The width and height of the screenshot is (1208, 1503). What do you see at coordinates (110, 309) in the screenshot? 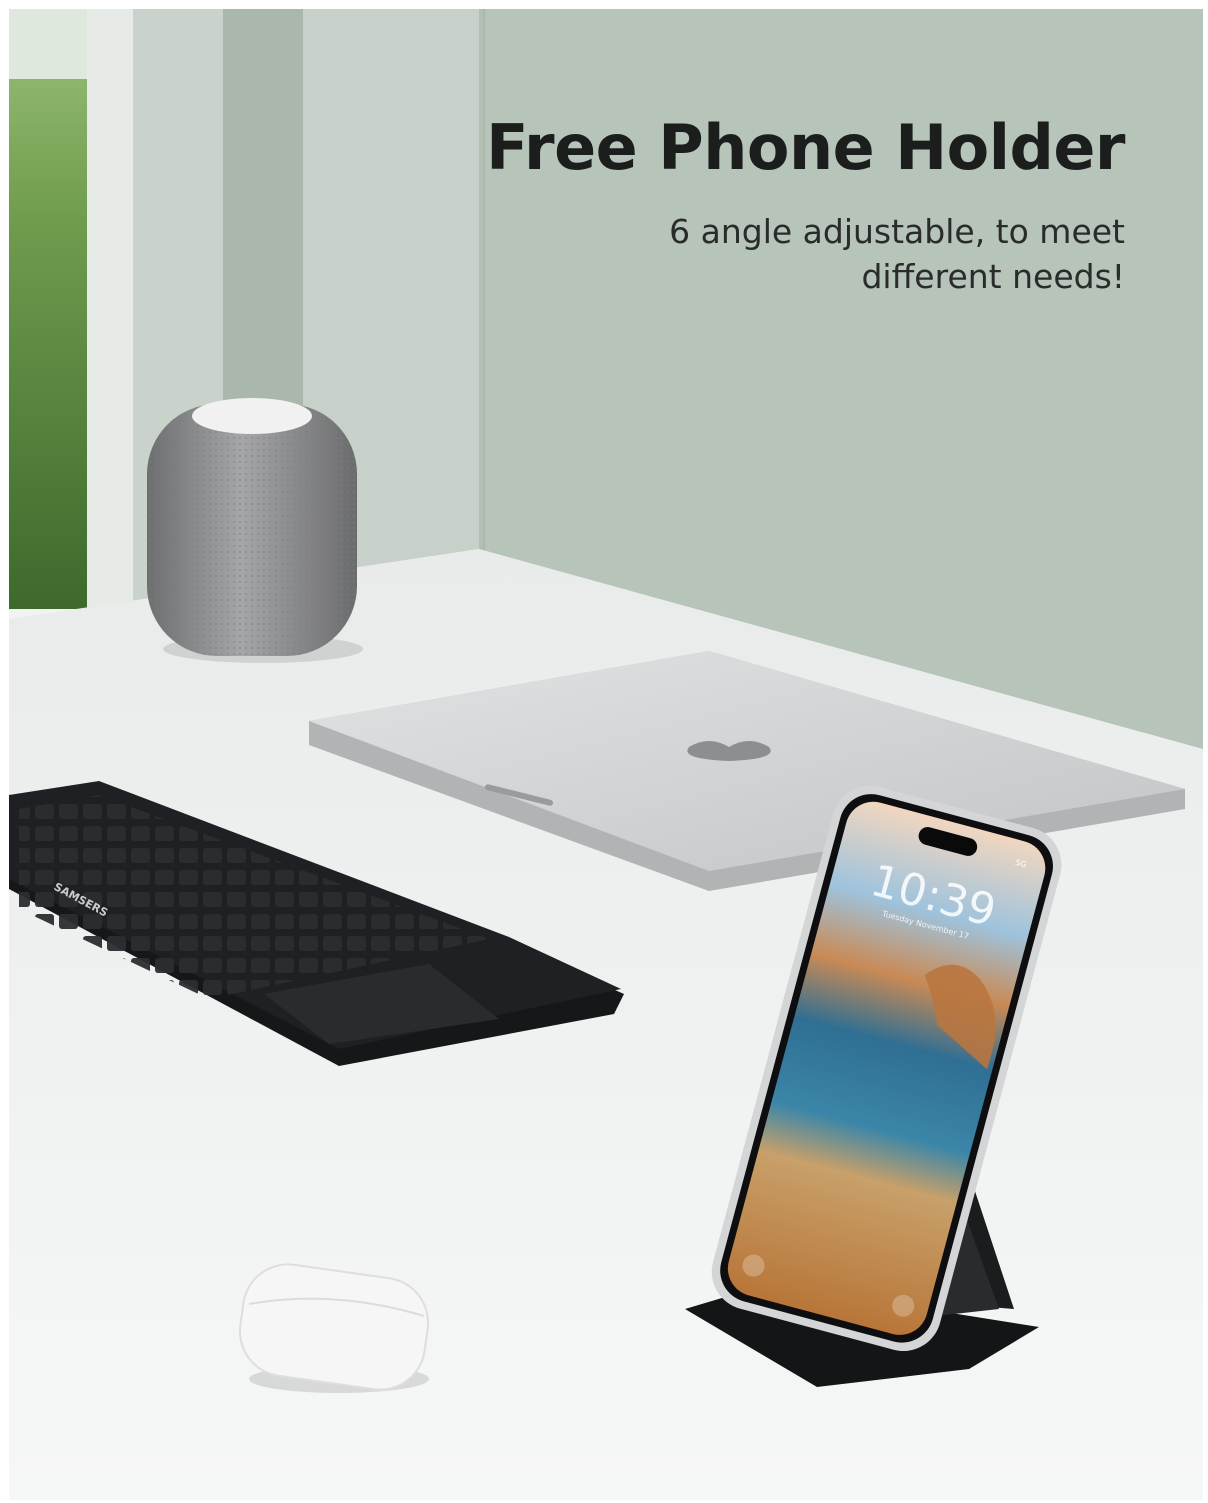
I see `window-frame` at bounding box center [110, 309].